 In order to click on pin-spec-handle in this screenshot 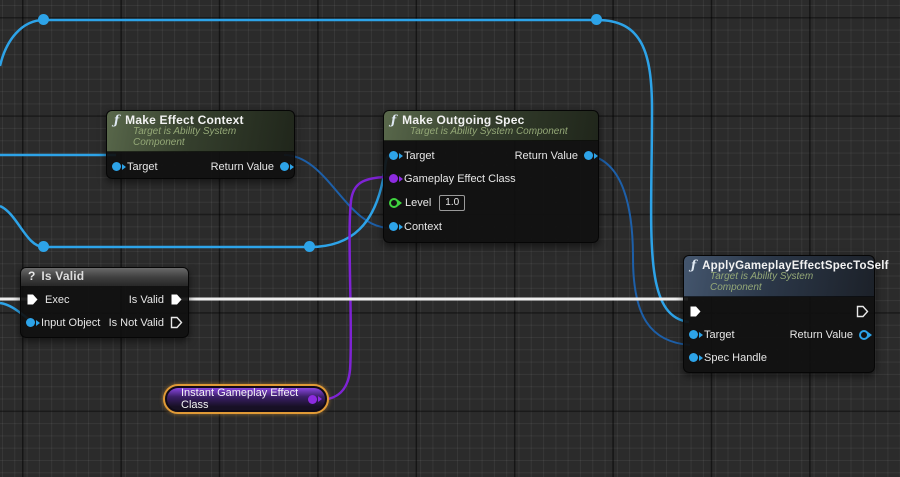, I will do `click(693, 357)`.